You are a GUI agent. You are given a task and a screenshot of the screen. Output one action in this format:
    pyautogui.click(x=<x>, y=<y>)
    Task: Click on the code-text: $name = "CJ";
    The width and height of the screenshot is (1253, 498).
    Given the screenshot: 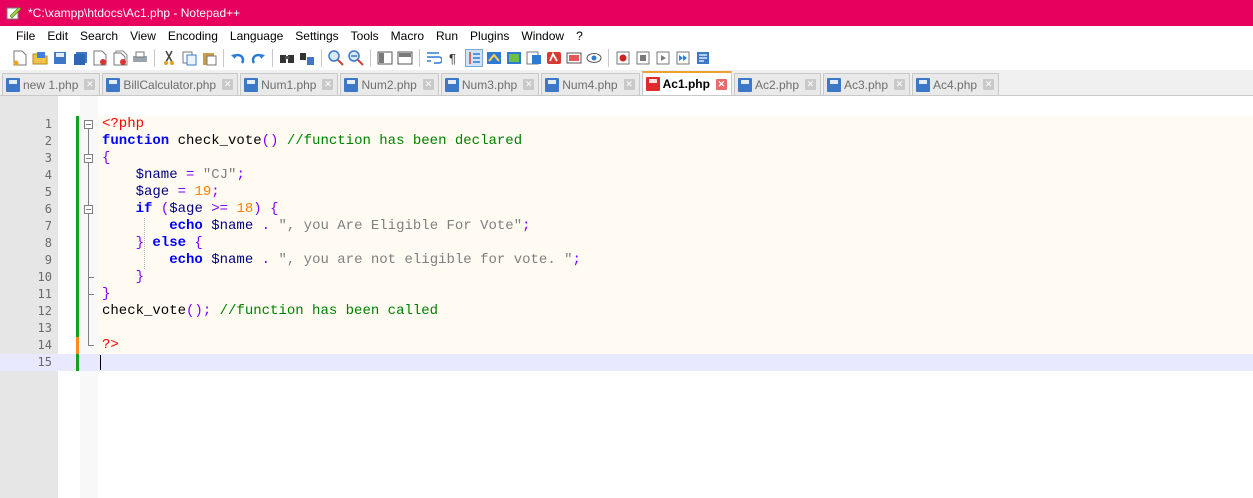 What is the action you would take?
    pyautogui.click(x=173, y=175)
    